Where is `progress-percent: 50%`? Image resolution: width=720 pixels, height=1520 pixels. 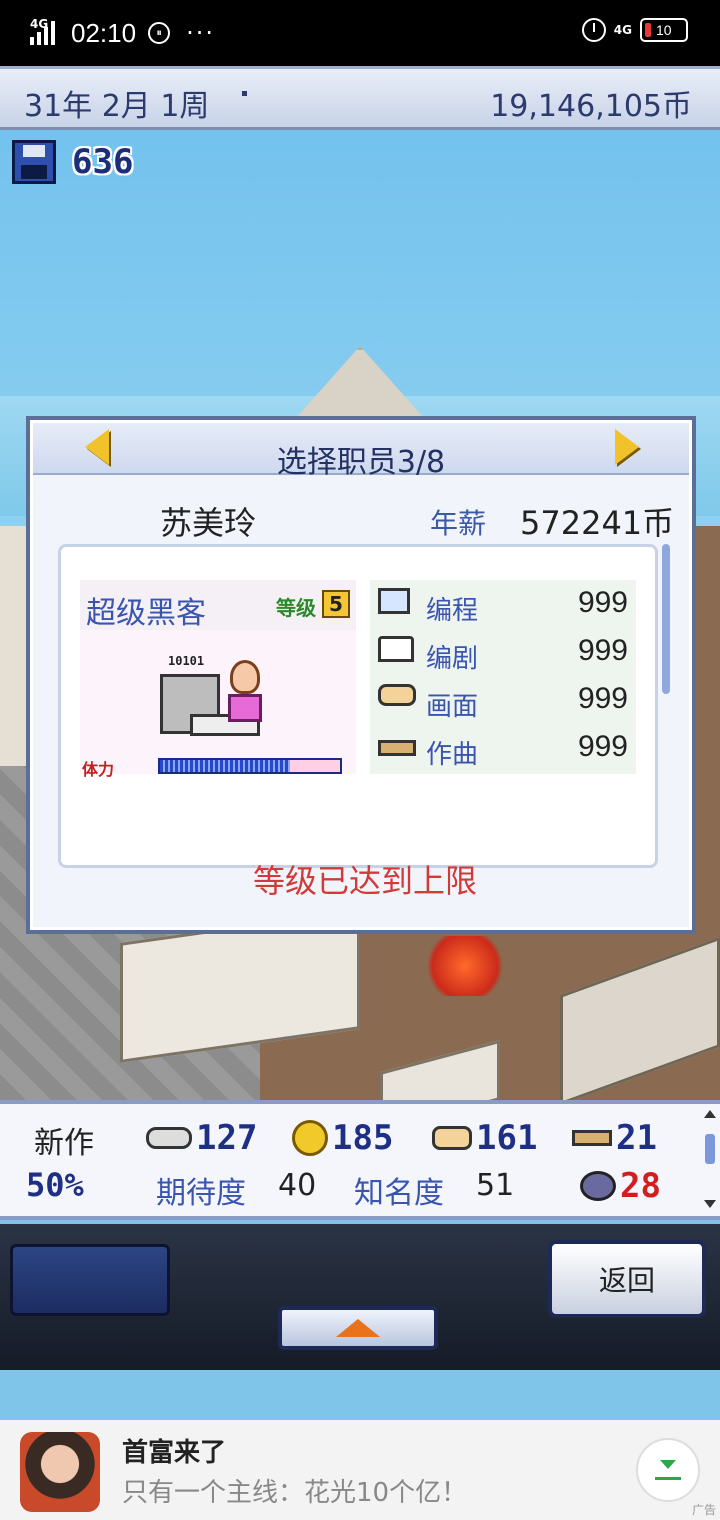
progress-percent: 50% is located at coordinates (55, 1185).